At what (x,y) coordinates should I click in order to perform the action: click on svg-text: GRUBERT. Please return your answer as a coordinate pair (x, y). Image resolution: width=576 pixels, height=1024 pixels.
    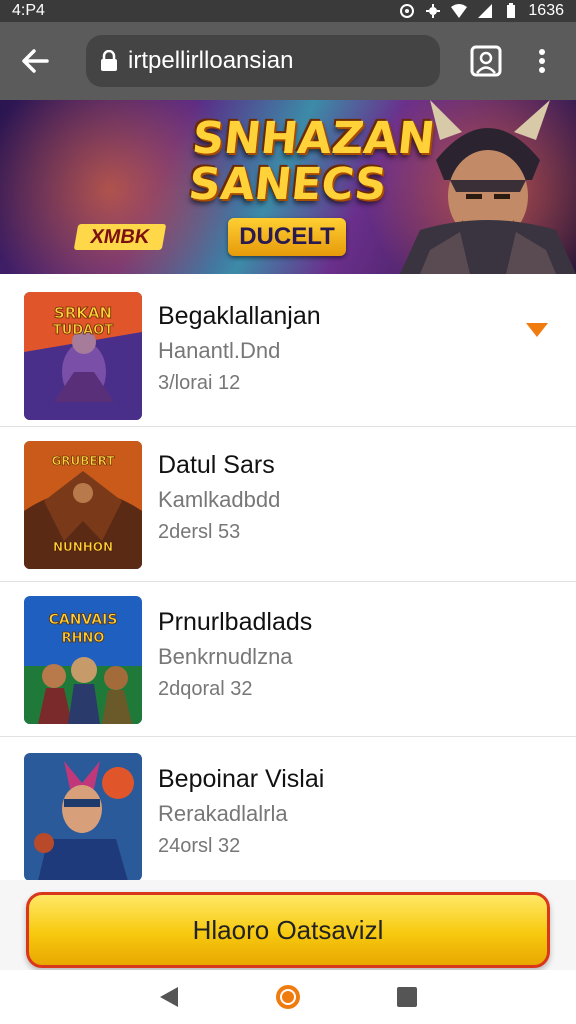
    Looking at the image, I should click on (83, 461).